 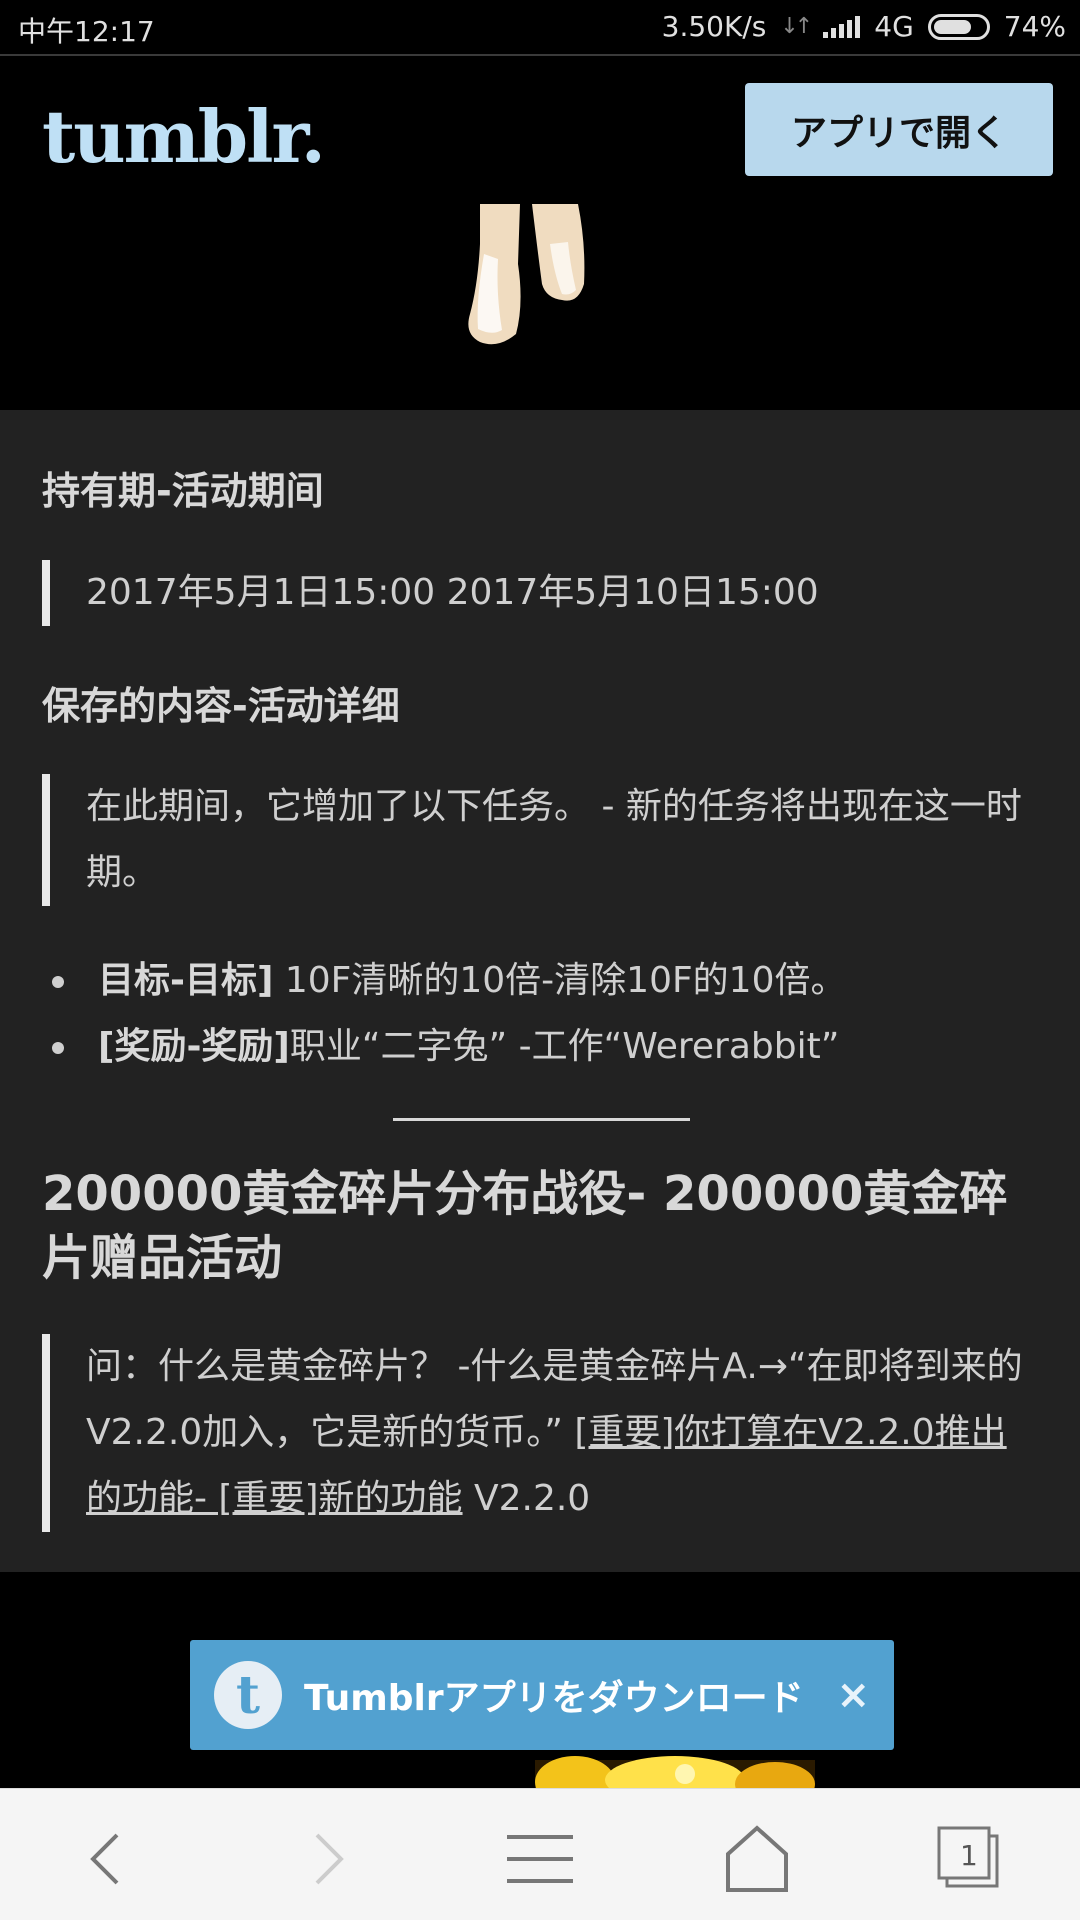 I want to click on open-in-app-button: アプリで開く, so click(x=899, y=129).